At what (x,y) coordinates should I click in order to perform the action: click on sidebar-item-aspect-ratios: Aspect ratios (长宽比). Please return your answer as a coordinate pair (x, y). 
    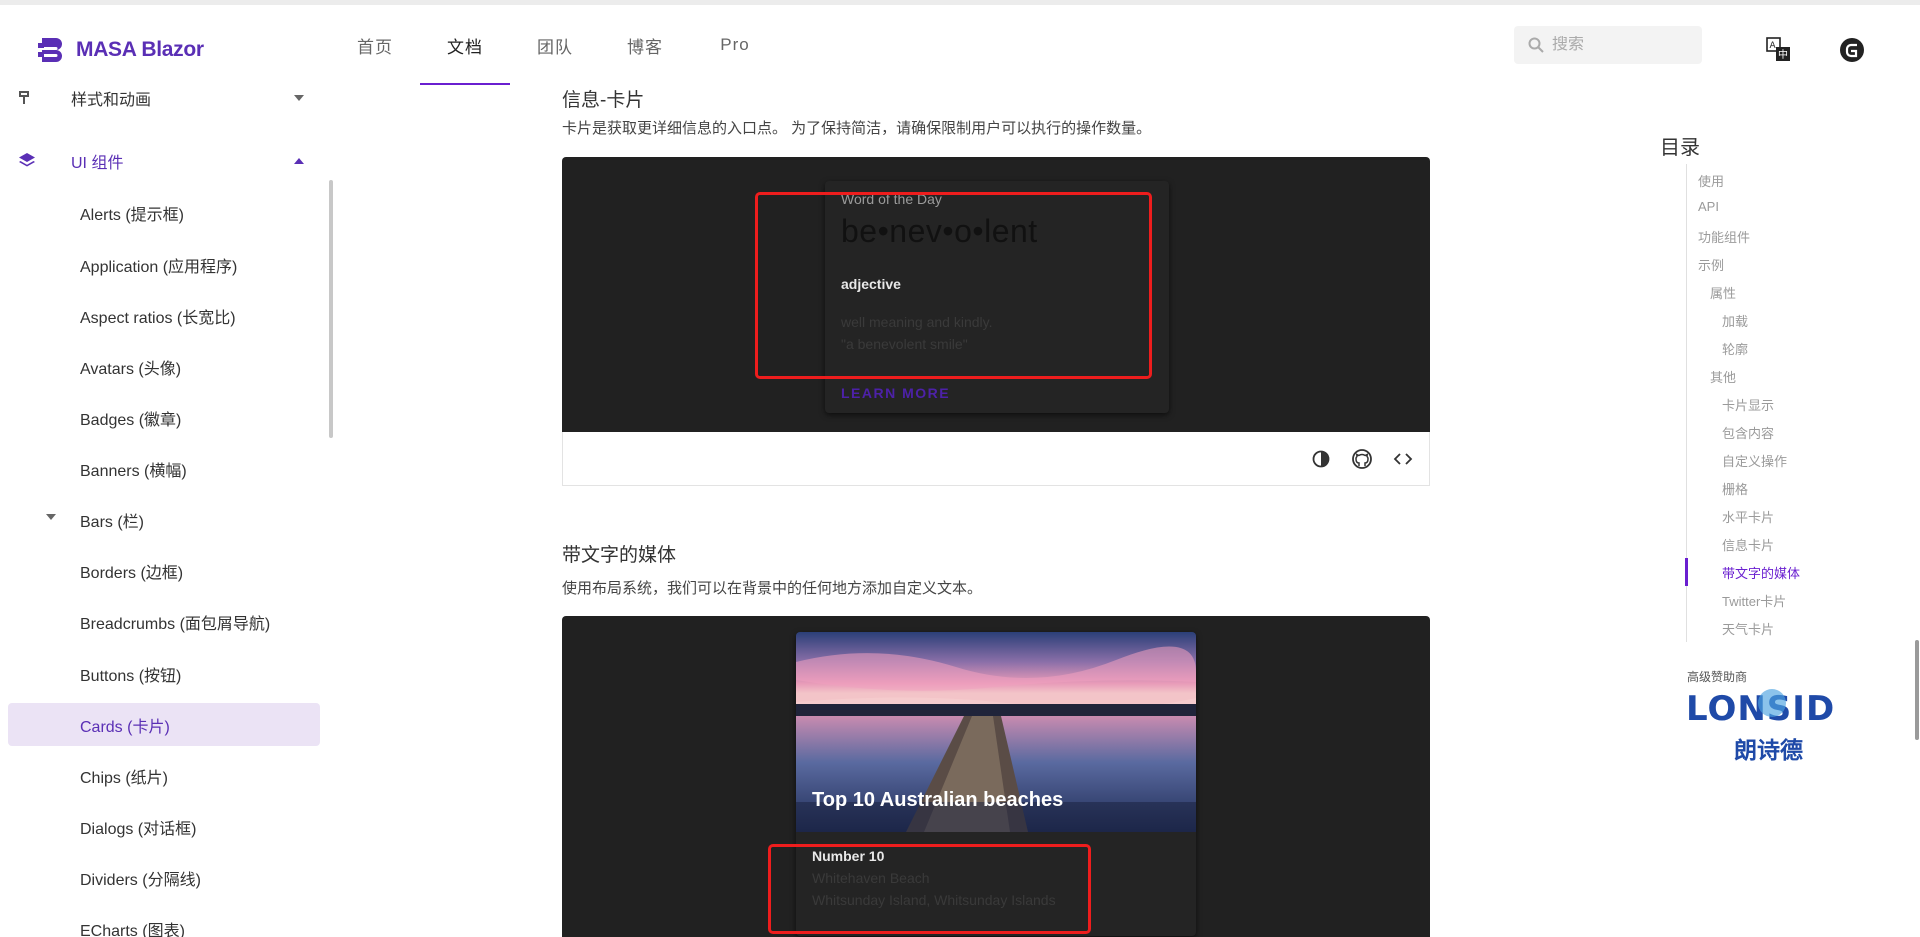
    Looking at the image, I should click on (164, 315).